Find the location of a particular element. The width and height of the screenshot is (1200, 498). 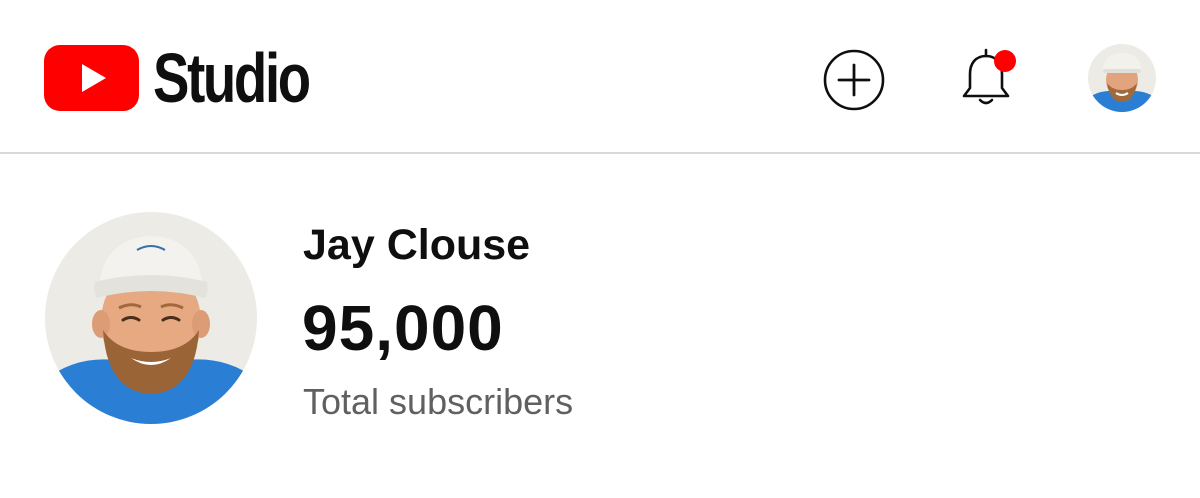

plus-circle-icon is located at coordinates (854, 80).